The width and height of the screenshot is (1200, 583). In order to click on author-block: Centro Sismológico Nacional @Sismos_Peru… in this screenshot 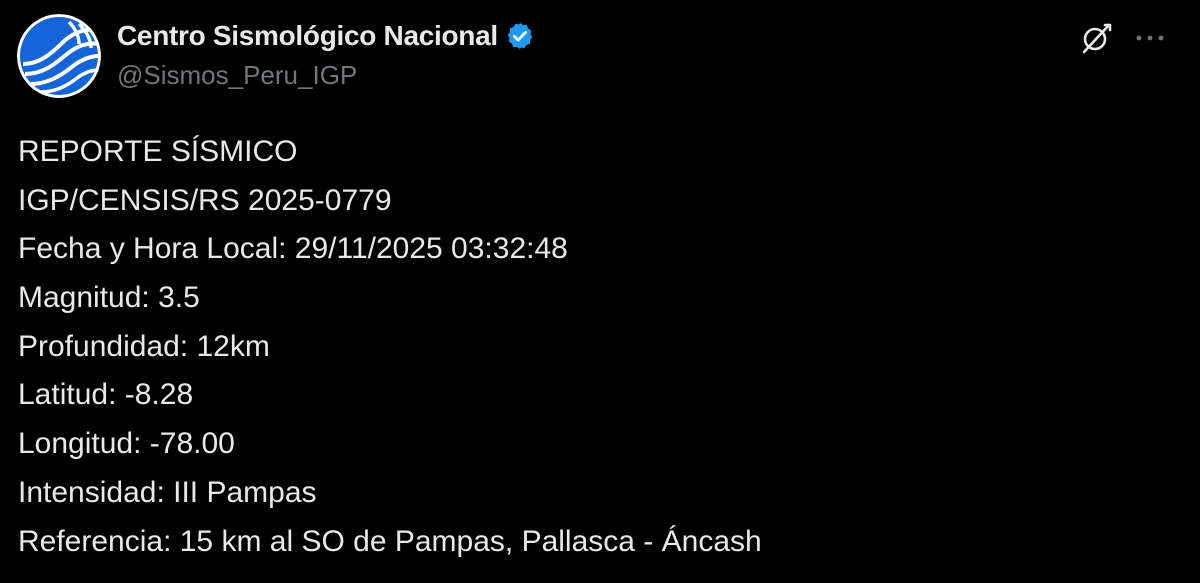, I will do `click(326, 54)`.